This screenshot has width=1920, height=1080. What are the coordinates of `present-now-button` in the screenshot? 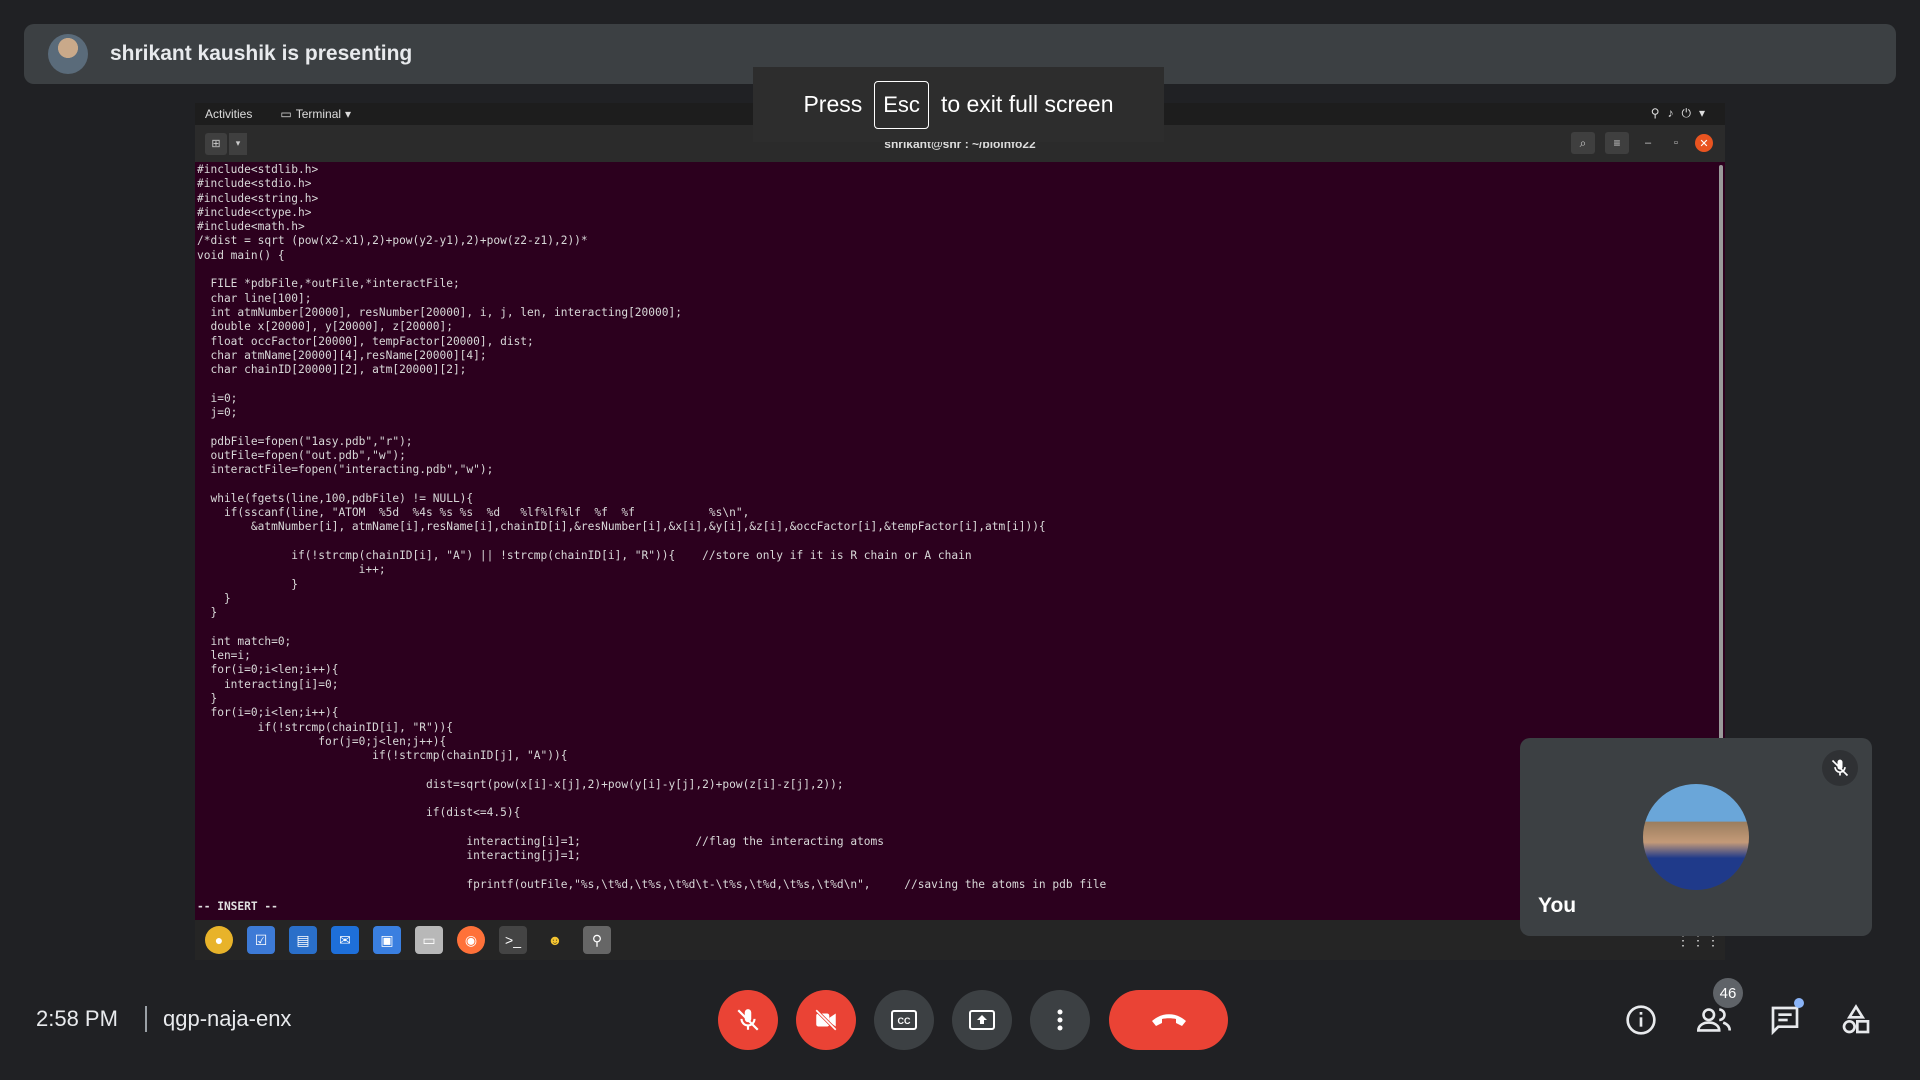 It's located at (982, 1020).